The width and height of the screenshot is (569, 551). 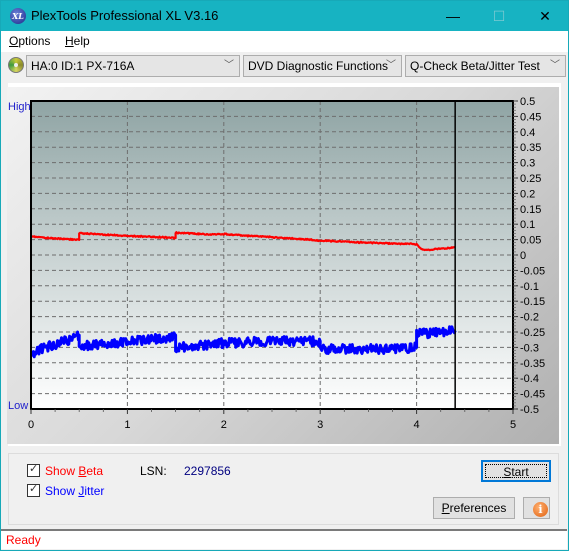 What do you see at coordinates (523, 256) in the screenshot?
I see `y-tick-label: 0` at bounding box center [523, 256].